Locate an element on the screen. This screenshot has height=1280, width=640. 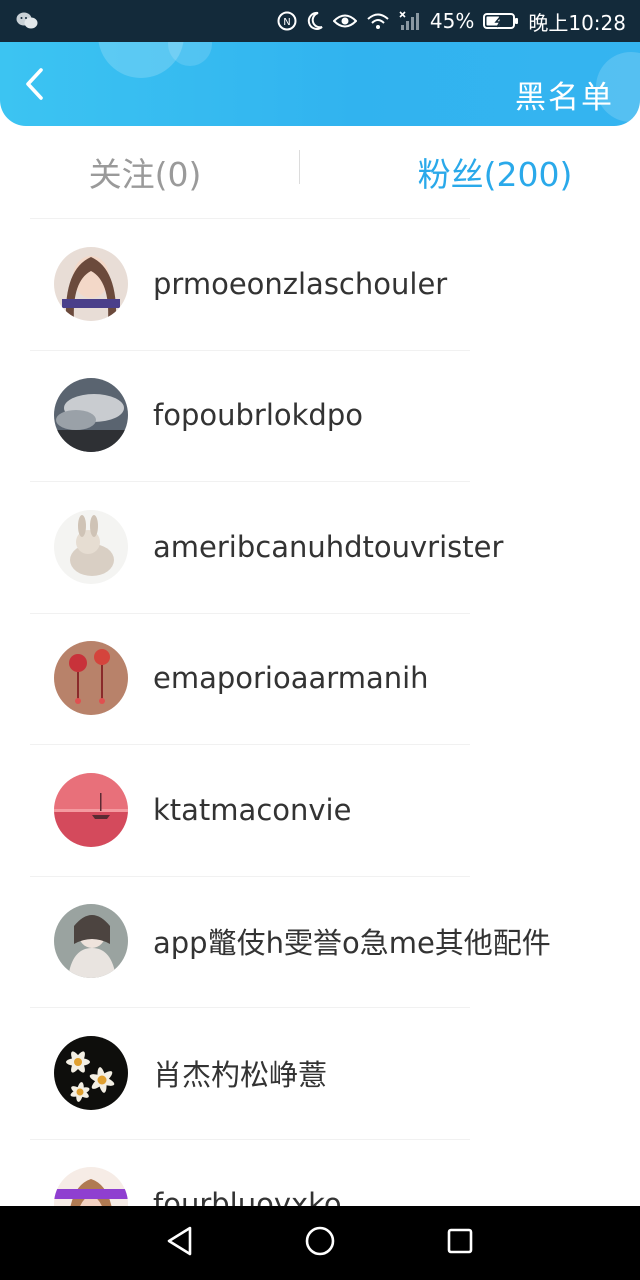
list-item: ktatmaconvie is located at coordinates (320, 810).